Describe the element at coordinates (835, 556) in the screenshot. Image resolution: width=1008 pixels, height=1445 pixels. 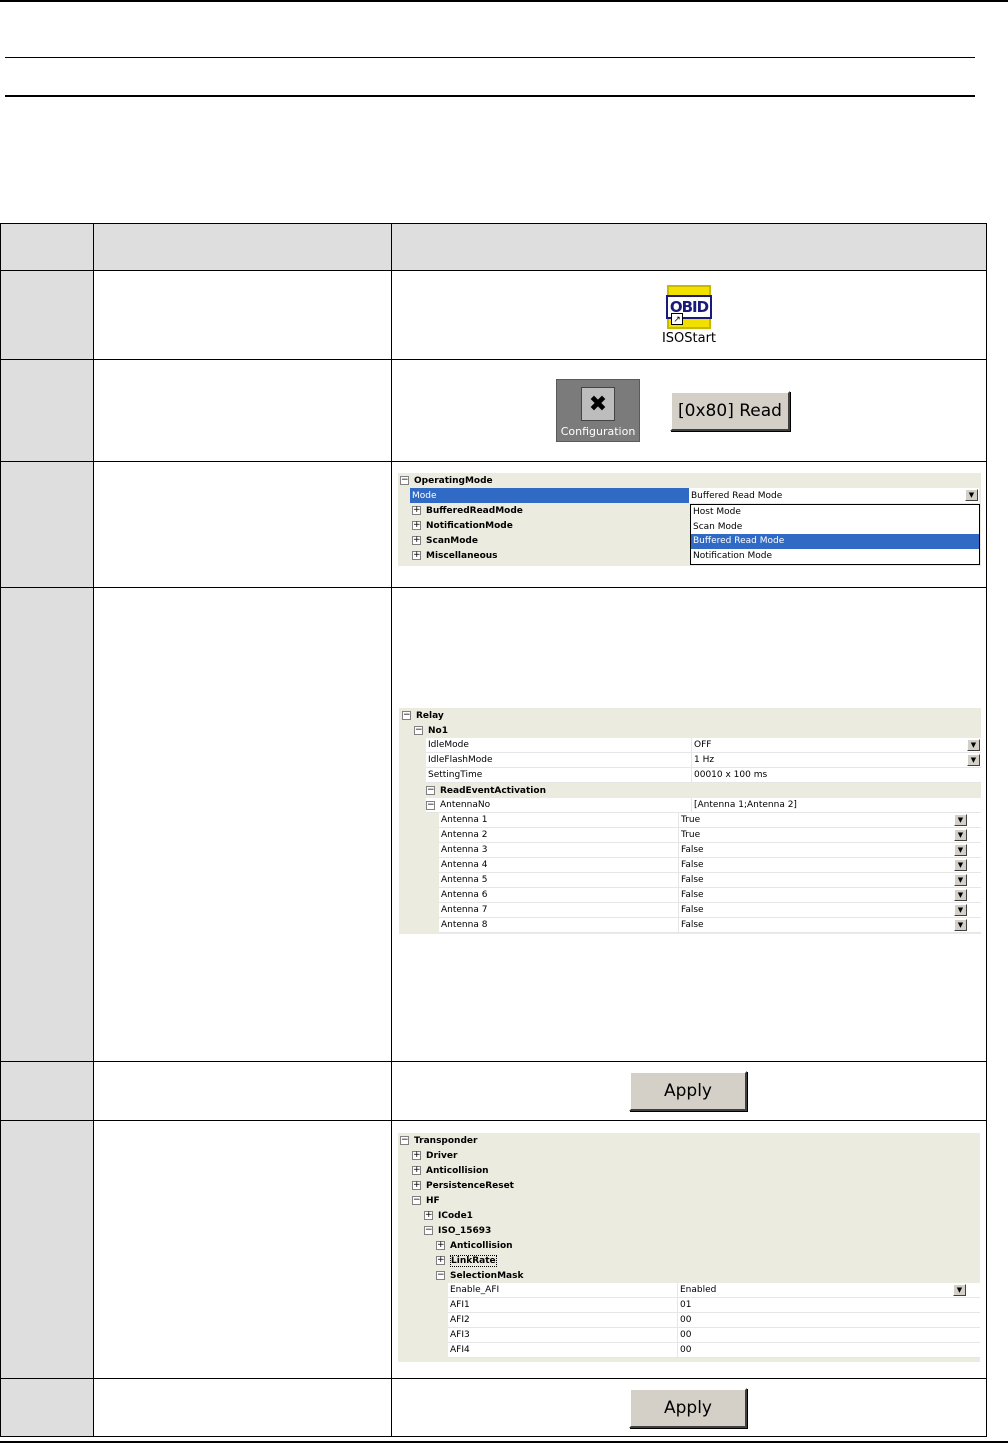
I see `option-notification-mode: Notification Mode` at that location.